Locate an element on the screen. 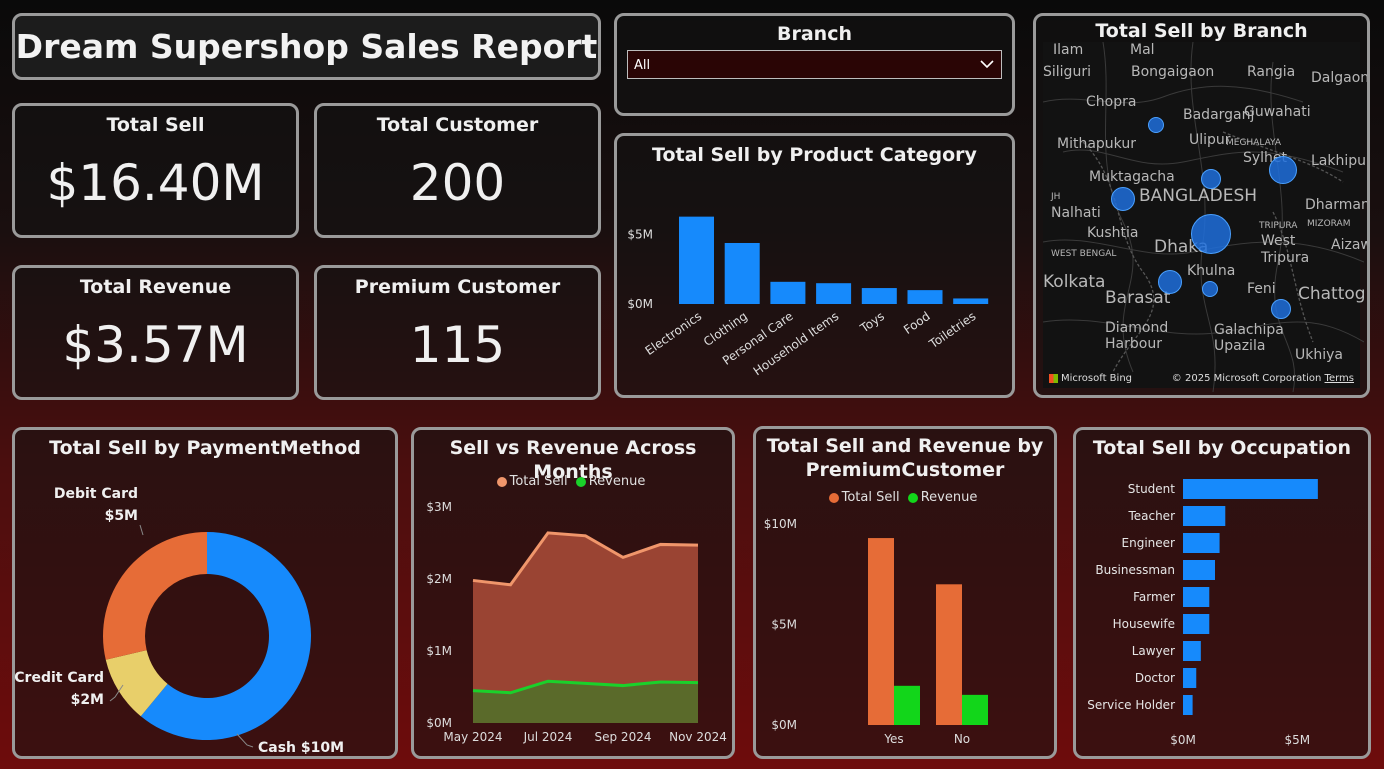  map-place-label: Diamond is located at coordinates (1137, 328).